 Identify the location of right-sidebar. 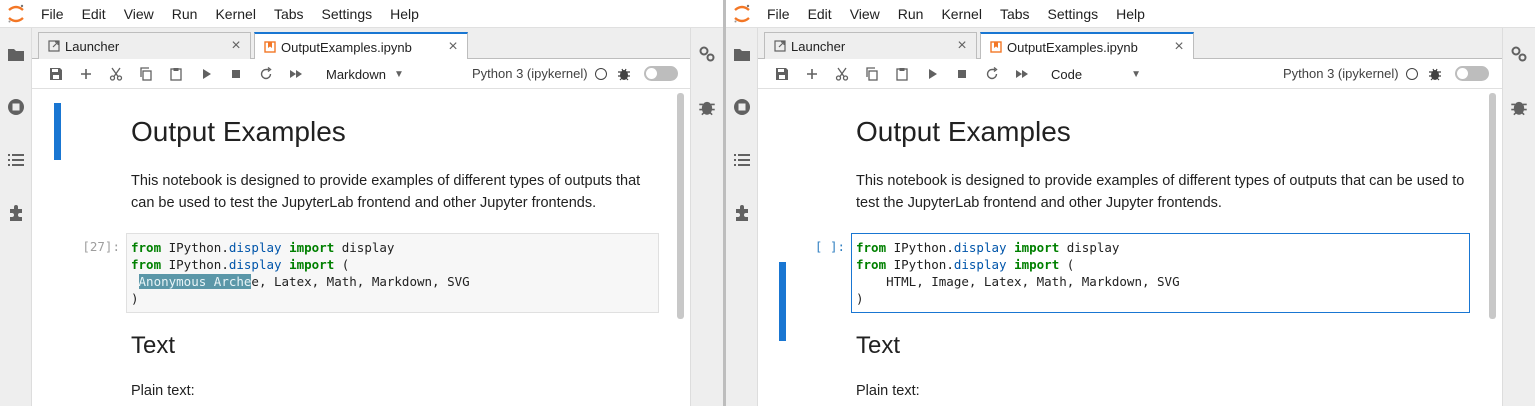
(706, 217).